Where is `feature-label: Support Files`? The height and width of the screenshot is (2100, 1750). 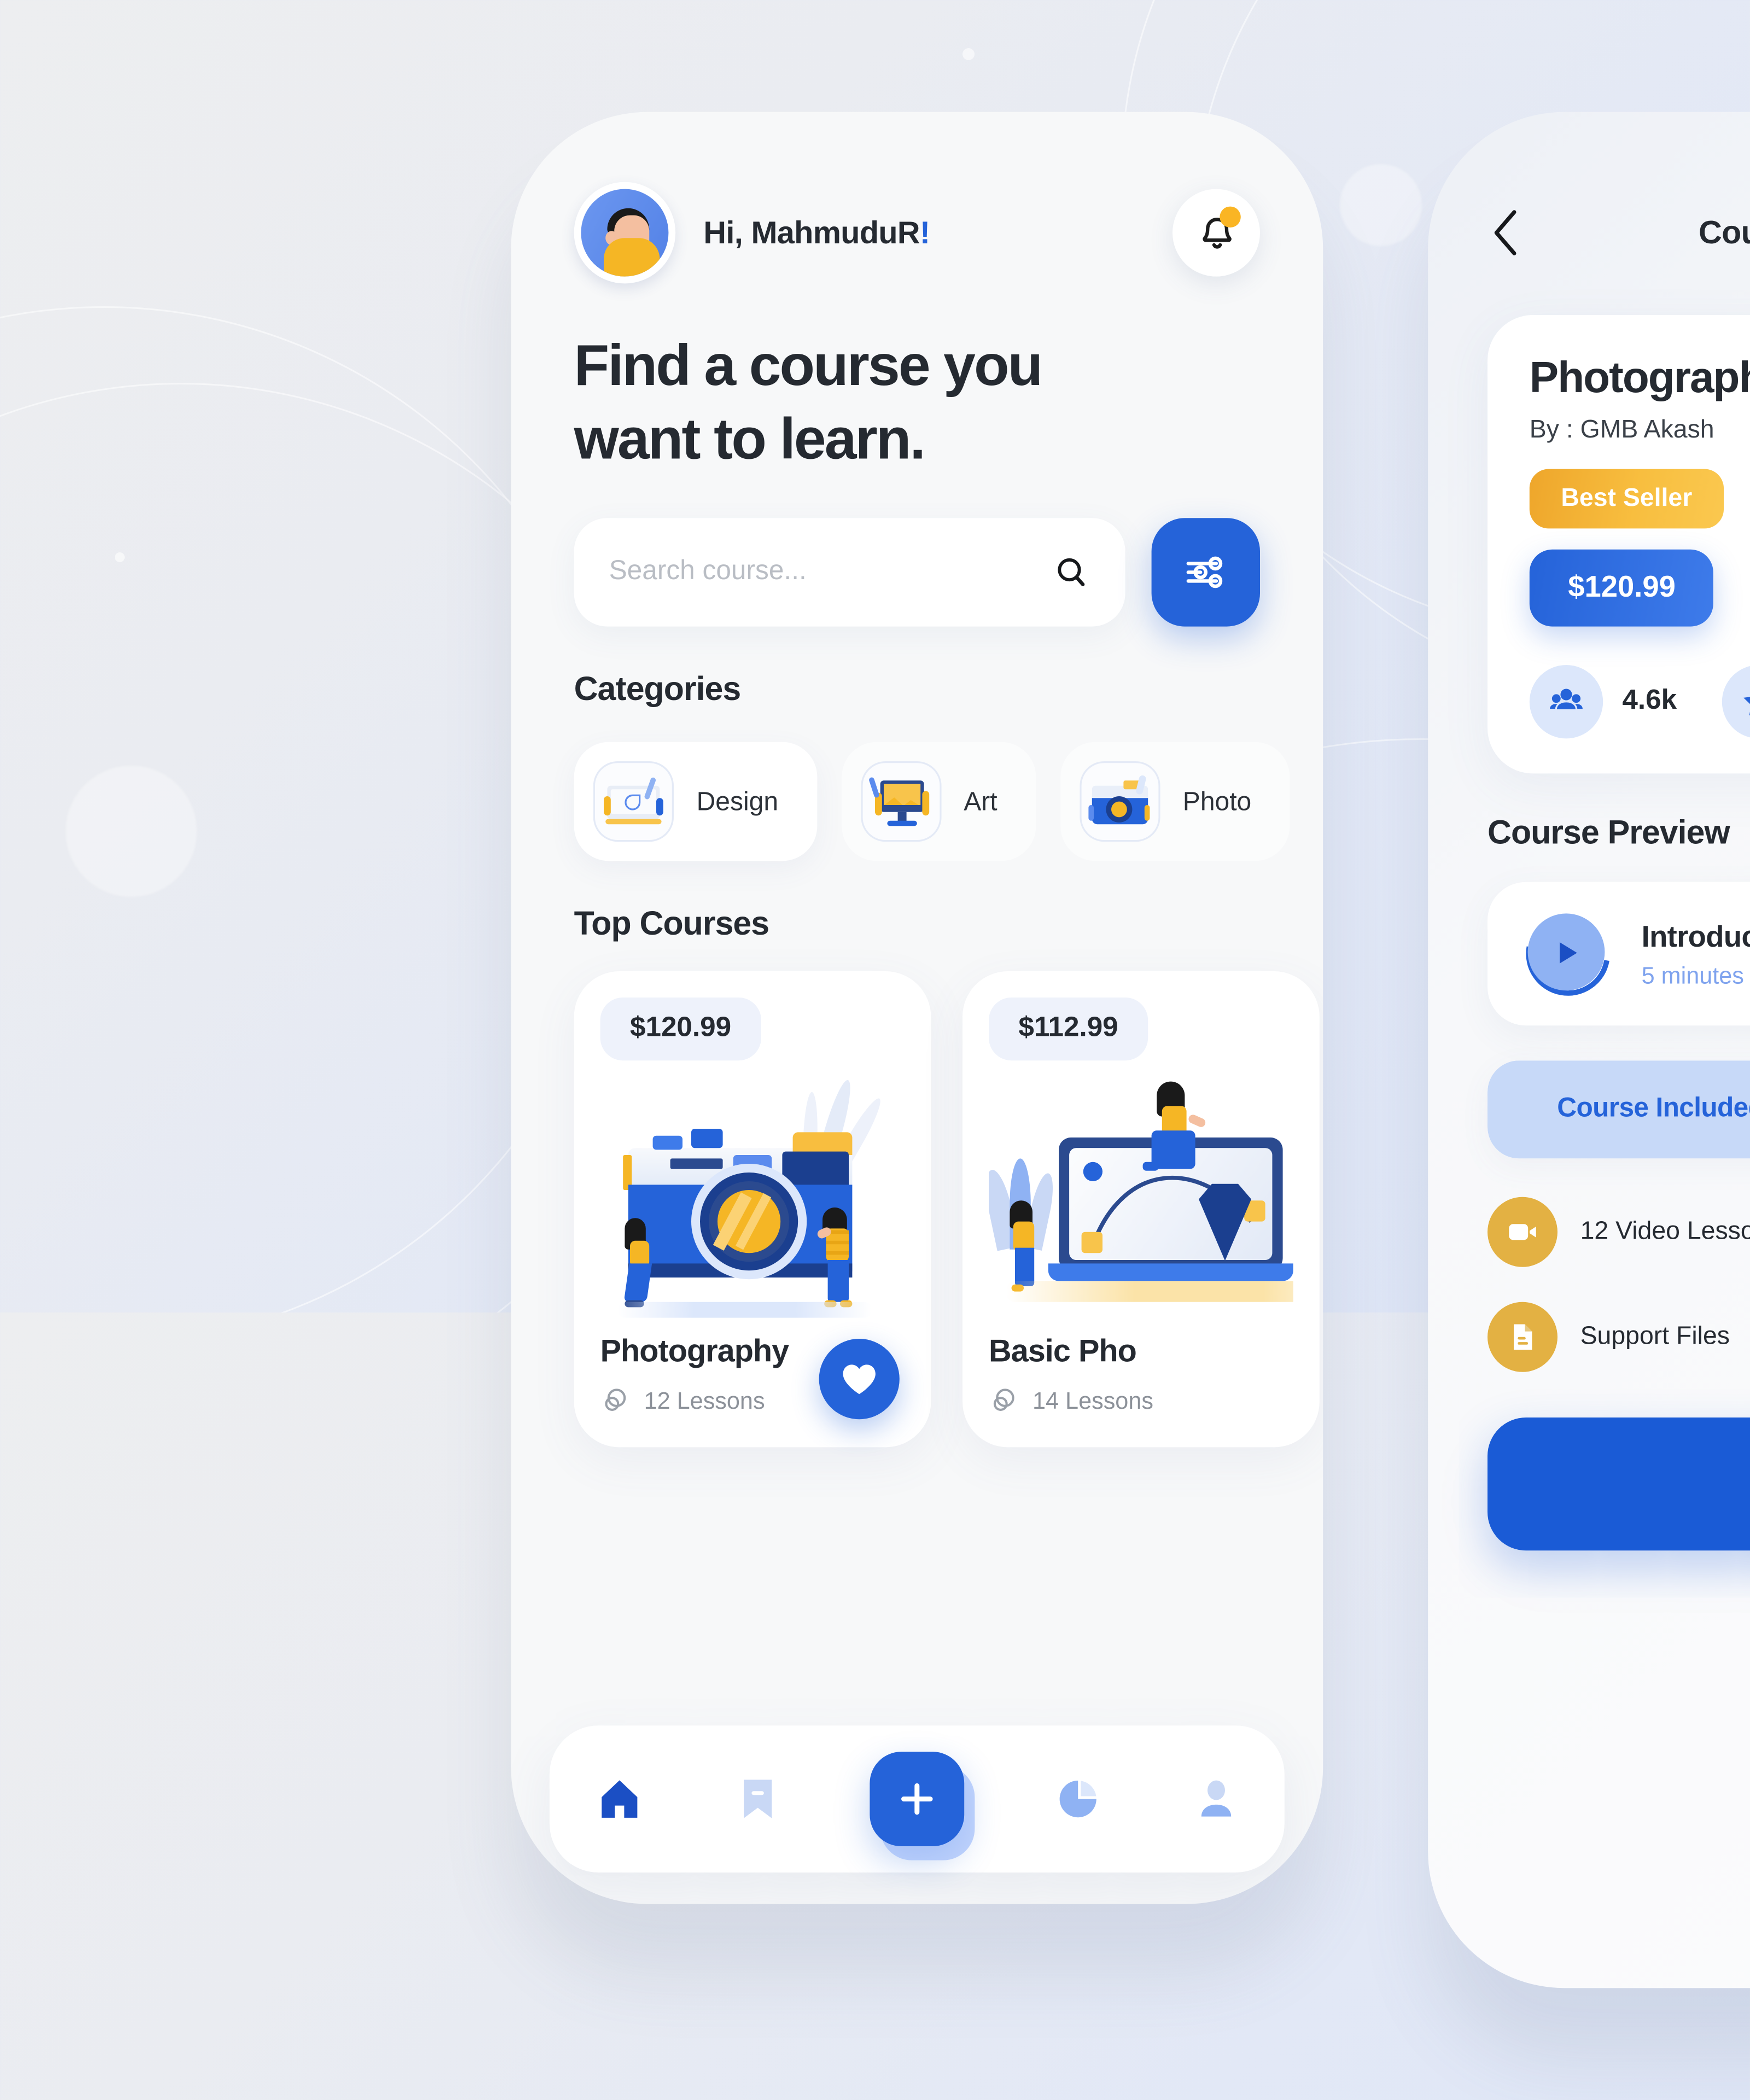
feature-label: Support Files is located at coordinates (1655, 1337).